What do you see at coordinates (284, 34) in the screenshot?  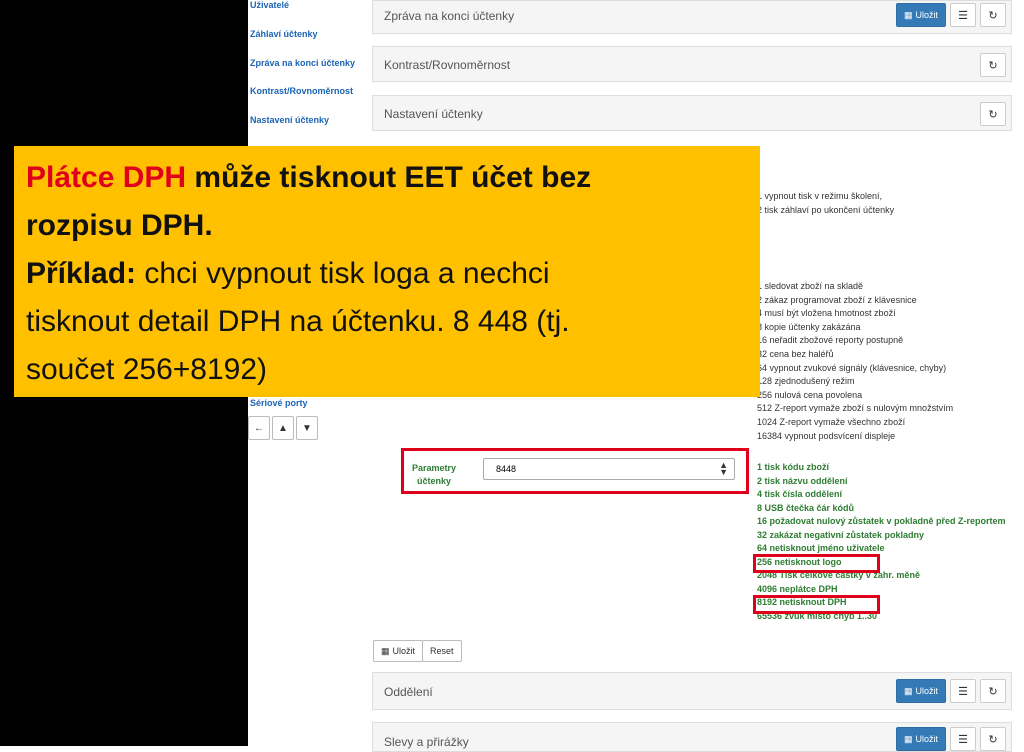 I see `sidebar-item-receipt-header: Záhlaví účtenky` at bounding box center [284, 34].